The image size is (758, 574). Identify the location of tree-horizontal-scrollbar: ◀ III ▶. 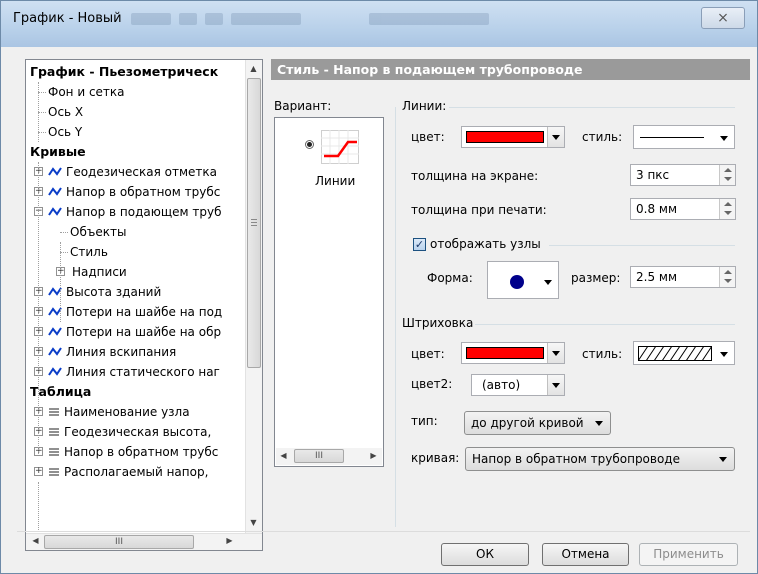
(144, 541).